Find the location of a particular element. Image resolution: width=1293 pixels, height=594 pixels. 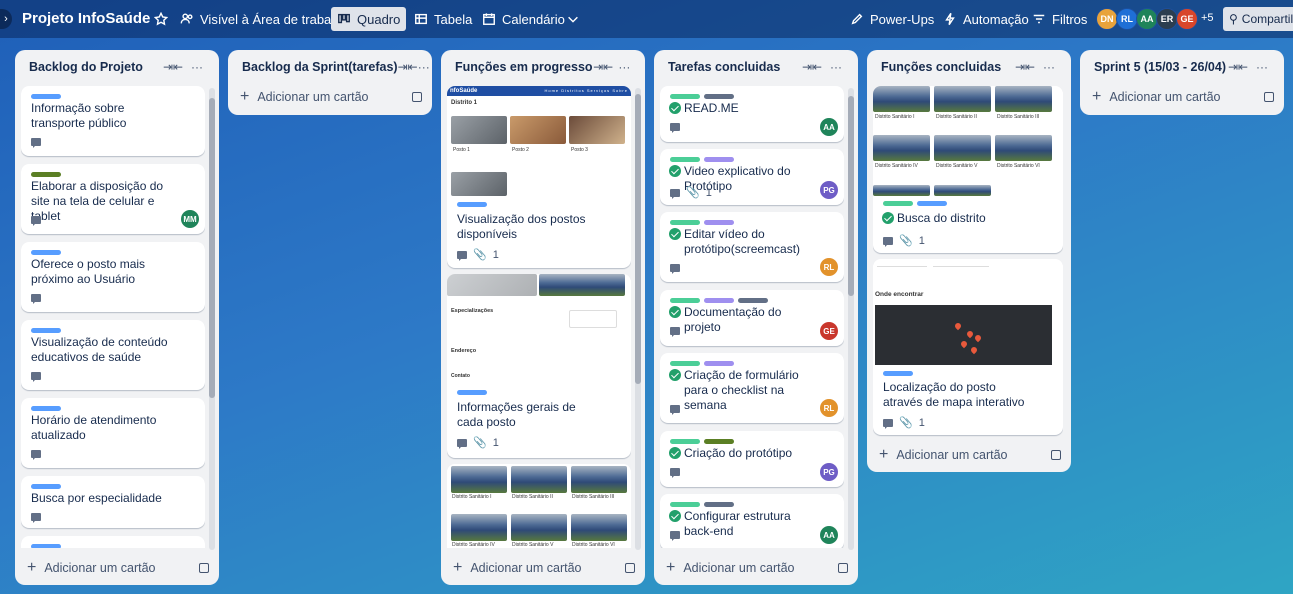

card: READ.ME AA is located at coordinates (752, 114).